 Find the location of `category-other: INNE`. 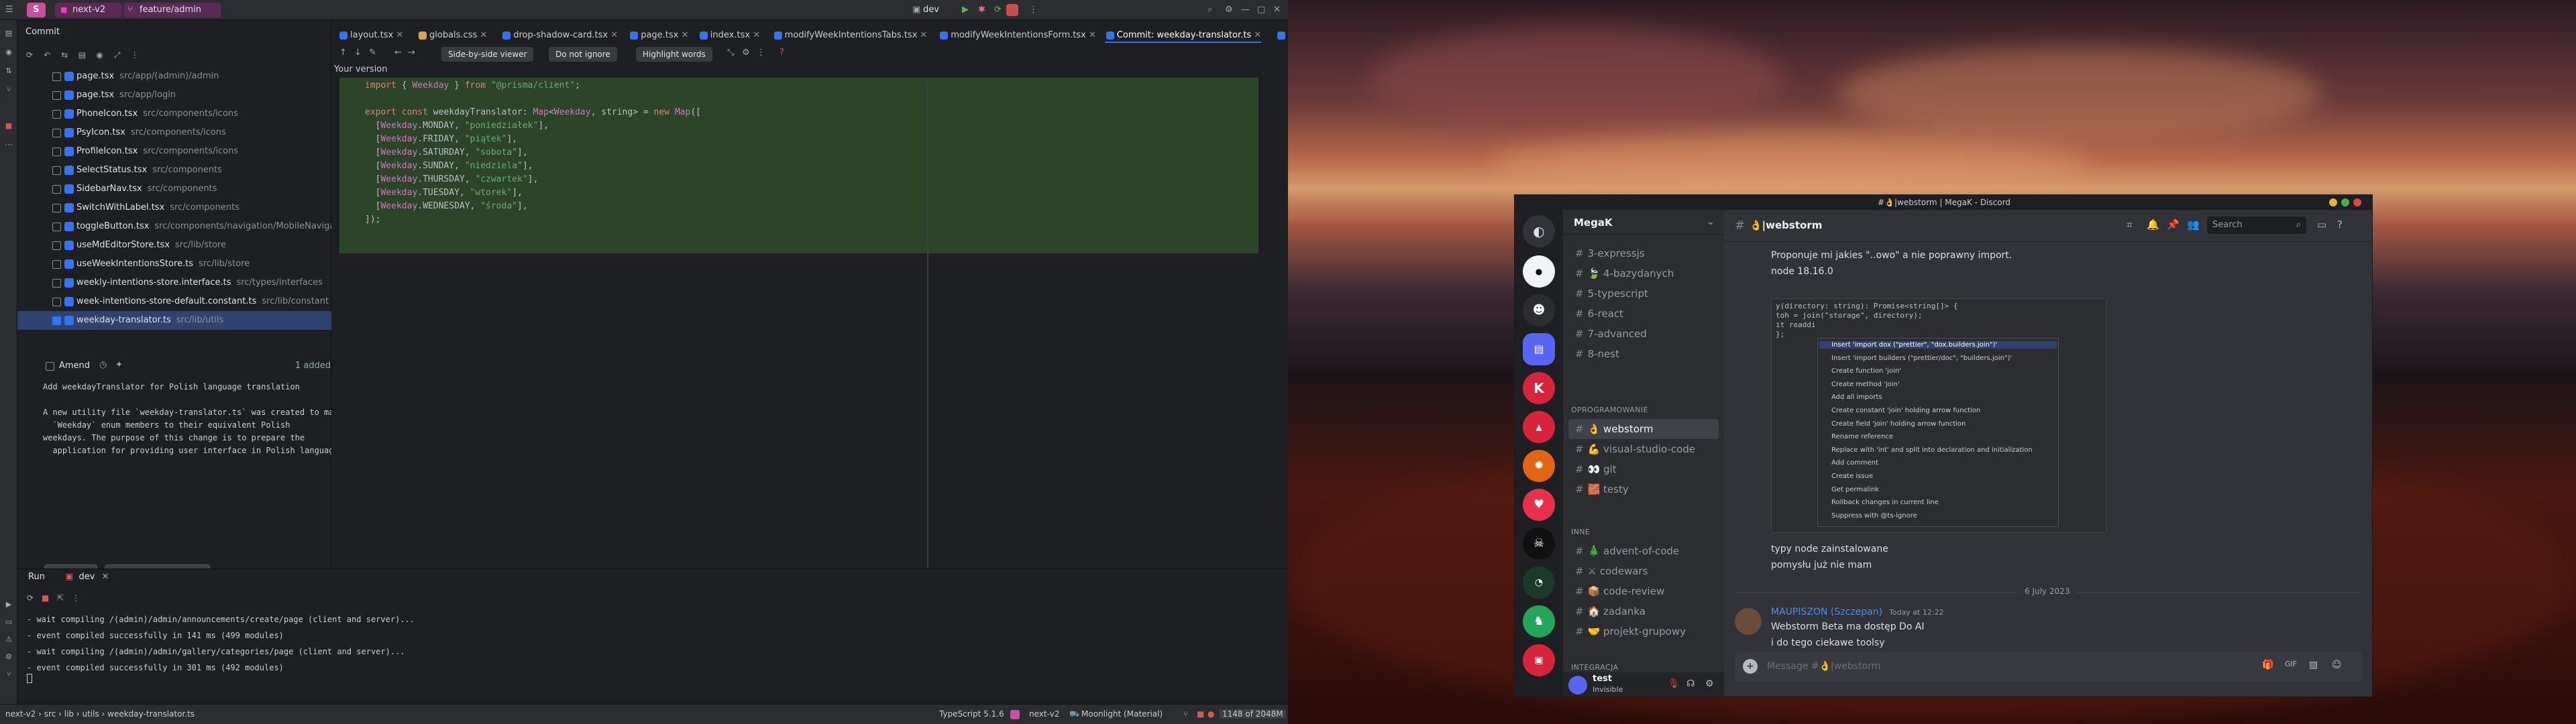

category-other: INNE is located at coordinates (1580, 532).